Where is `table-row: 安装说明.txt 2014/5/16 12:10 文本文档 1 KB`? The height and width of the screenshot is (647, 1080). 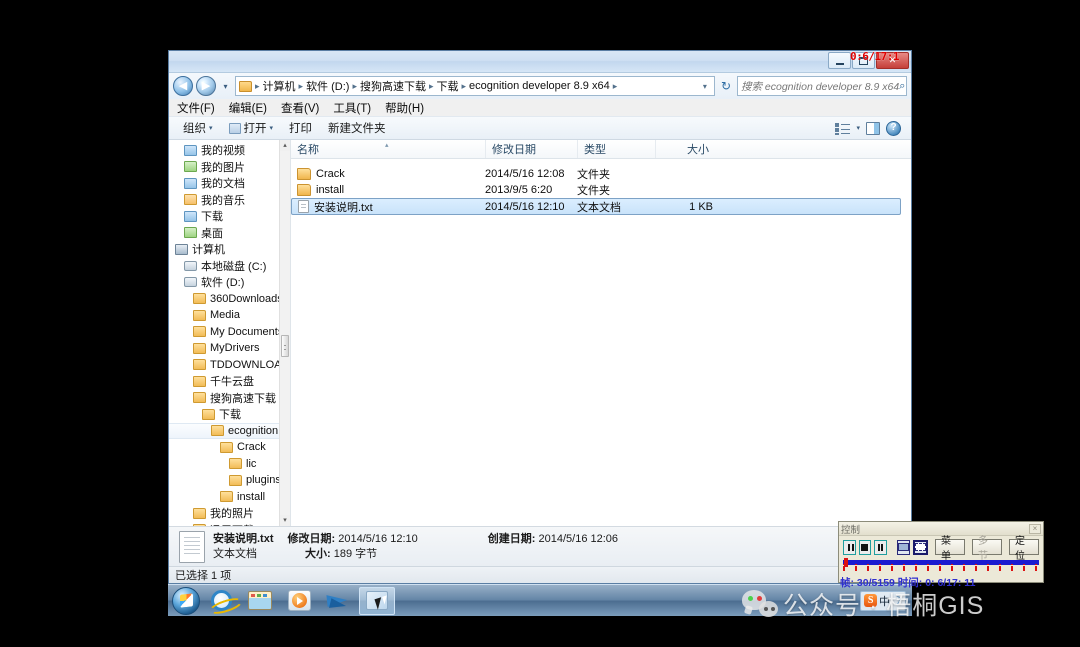 table-row: 安装说明.txt 2014/5/16 12:10 文本文档 1 KB is located at coordinates (596, 206).